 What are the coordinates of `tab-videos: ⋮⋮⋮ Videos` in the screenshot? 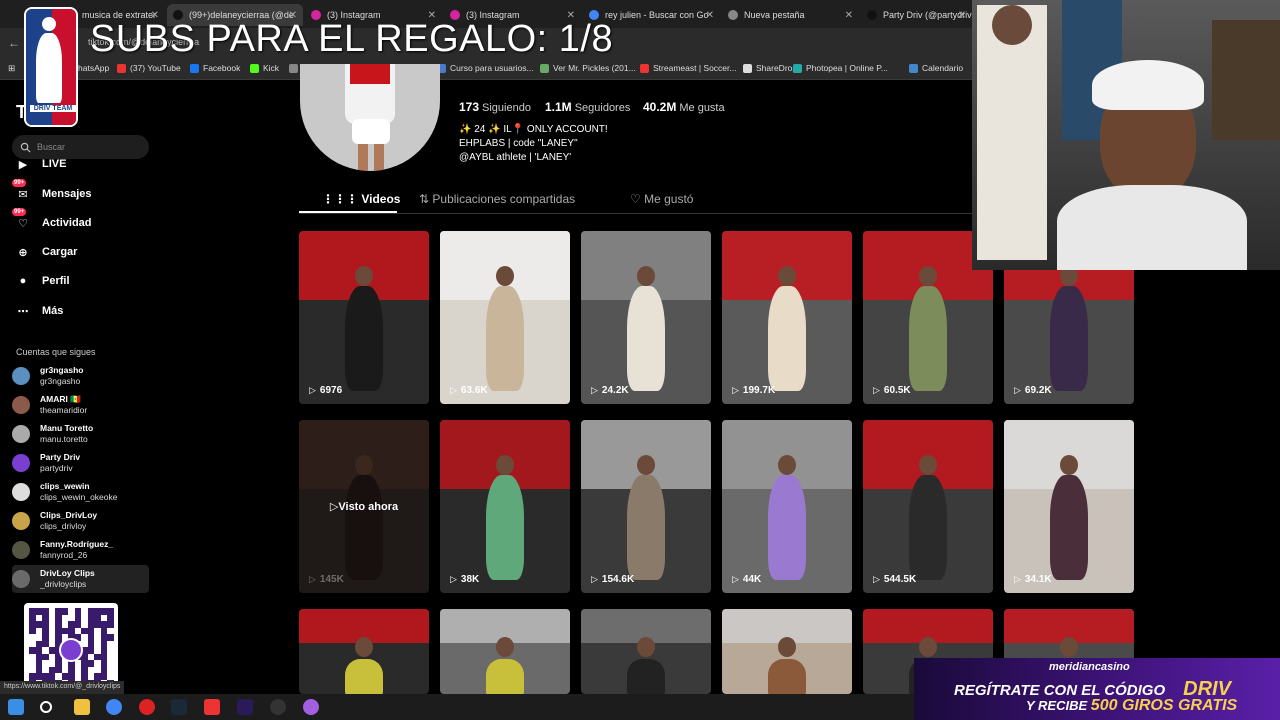 It's located at (361, 199).